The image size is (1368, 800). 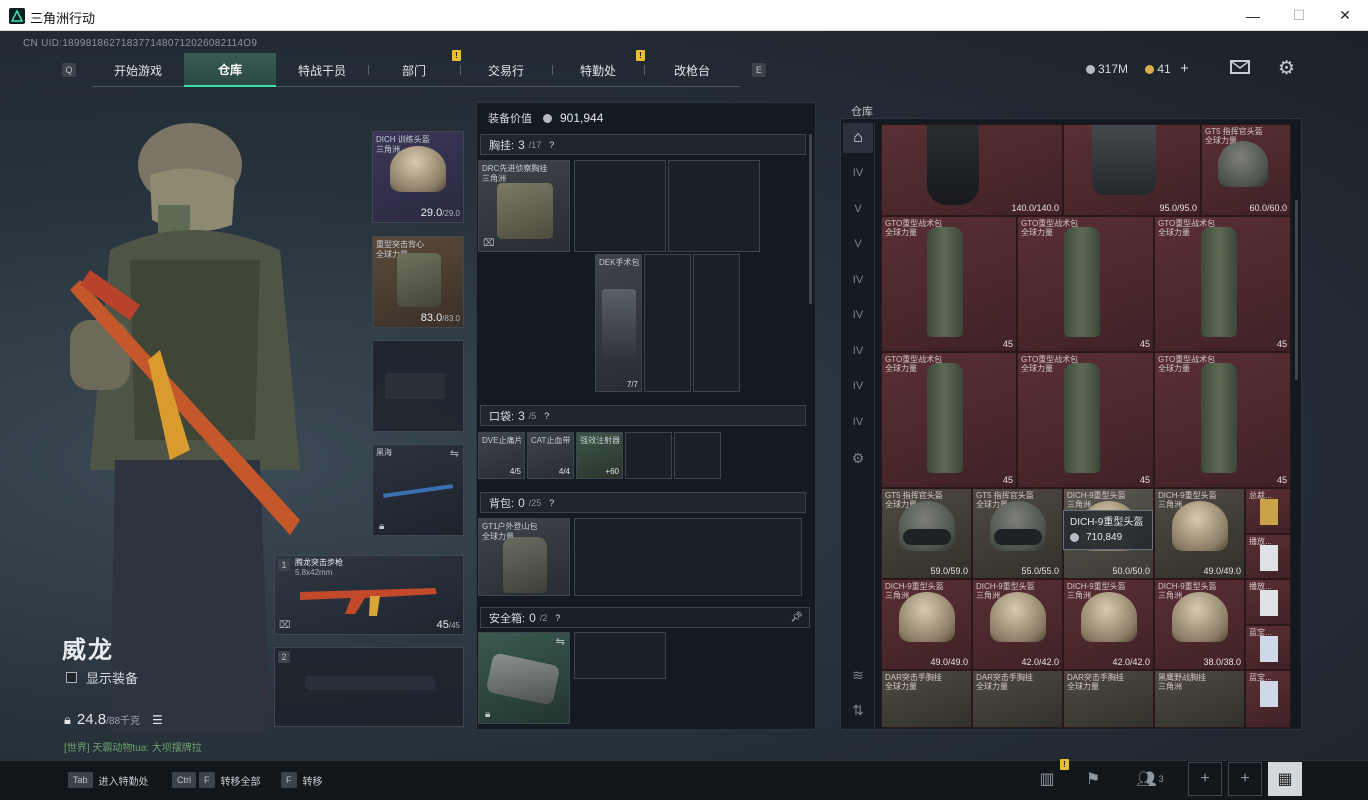 I want to click on warehouse-bag-4: GTO重型战术包 全球力量 45, so click(x=949, y=420).